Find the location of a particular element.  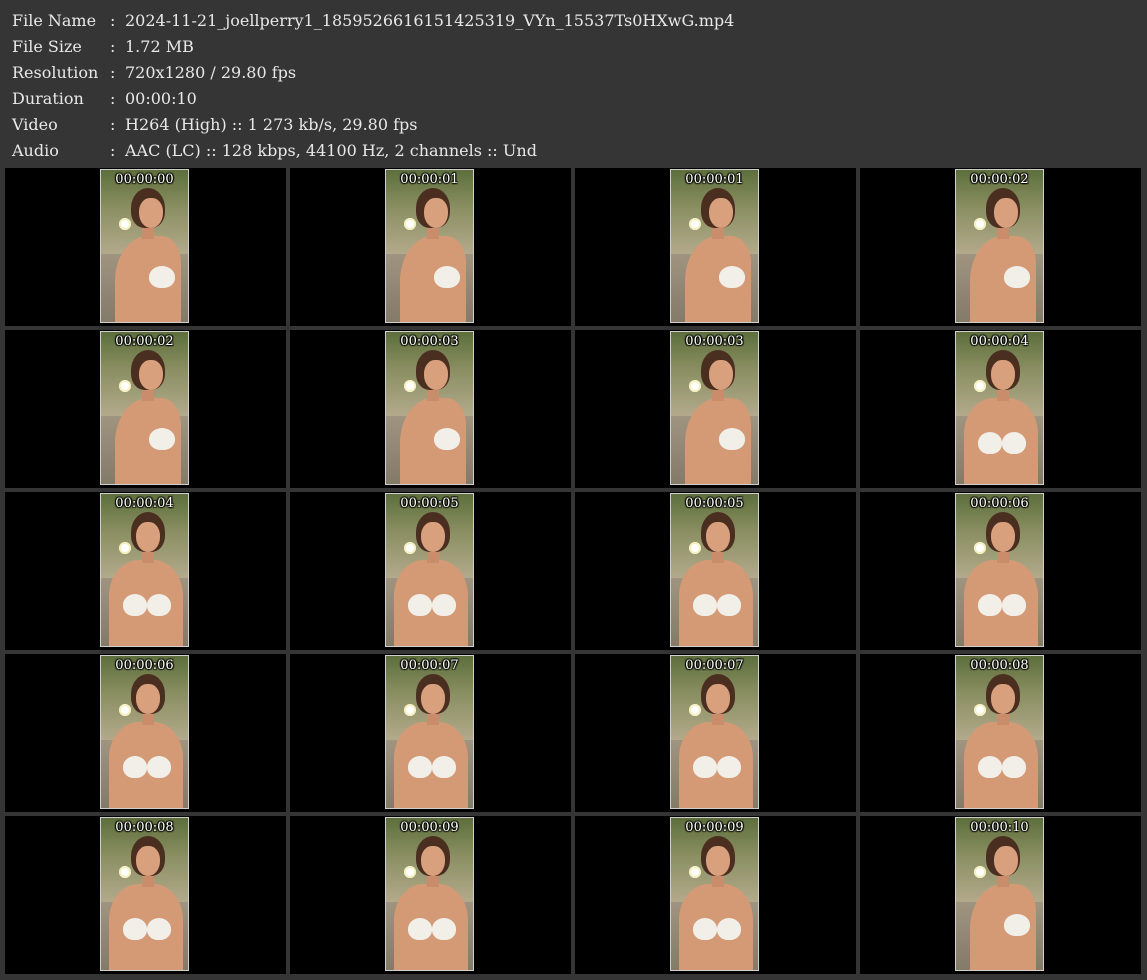

info-row-file-size: File Size : 1.72 MB is located at coordinates (572, 47).